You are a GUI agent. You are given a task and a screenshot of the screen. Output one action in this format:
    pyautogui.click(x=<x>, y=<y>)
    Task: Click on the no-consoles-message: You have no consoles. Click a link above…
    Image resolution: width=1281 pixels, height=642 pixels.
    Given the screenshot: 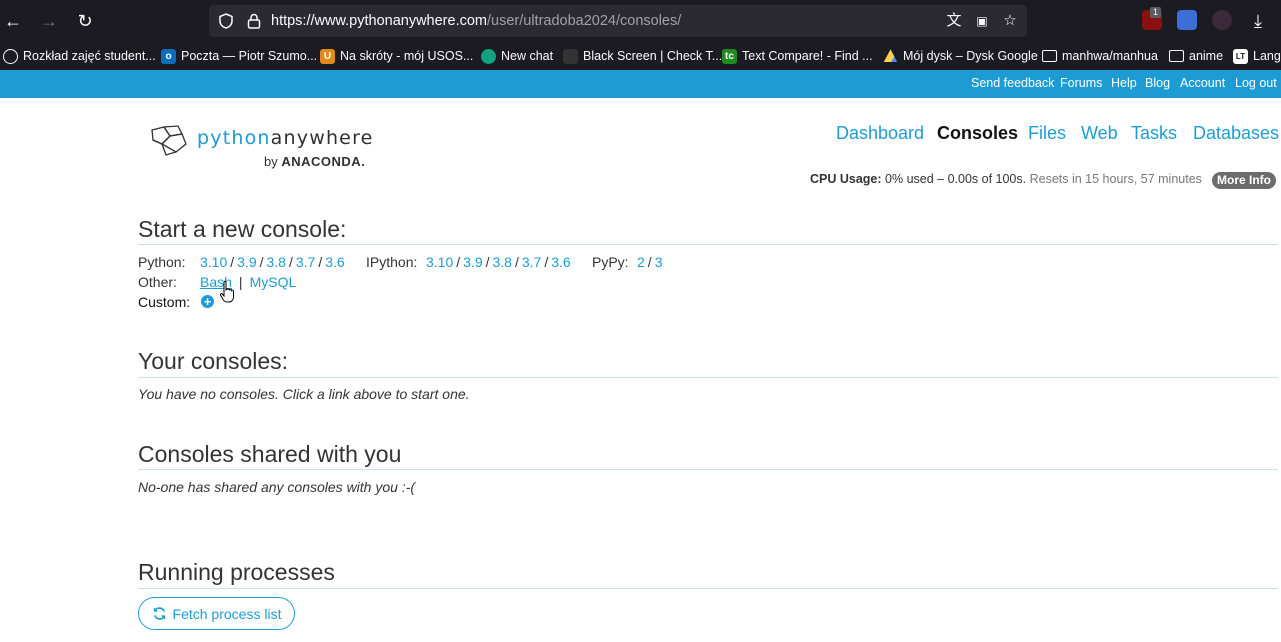 What is the action you would take?
    pyautogui.click(x=304, y=394)
    